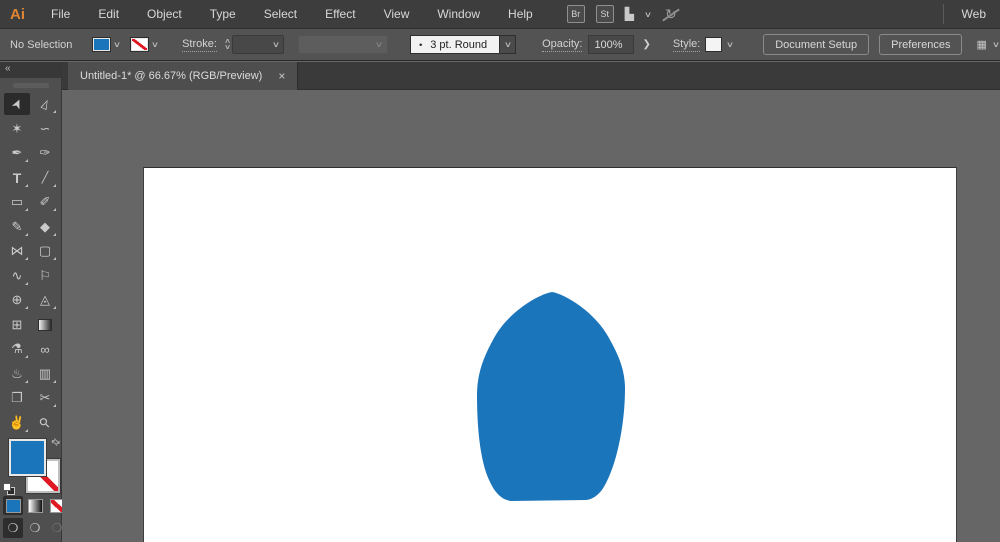 The height and width of the screenshot is (542, 1000). What do you see at coordinates (27, 457) in the screenshot?
I see `fill-indicator` at bounding box center [27, 457].